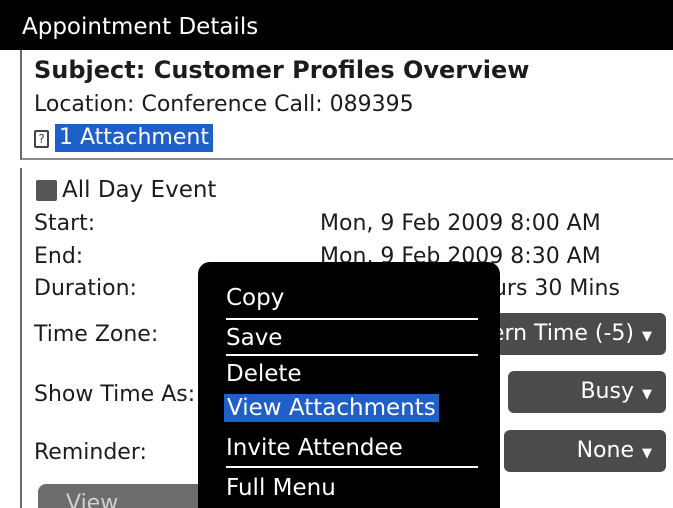  What do you see at coordinates (59, 256) in the screenshot?
I see `end-label: End:` at bounding box center [59, 256].